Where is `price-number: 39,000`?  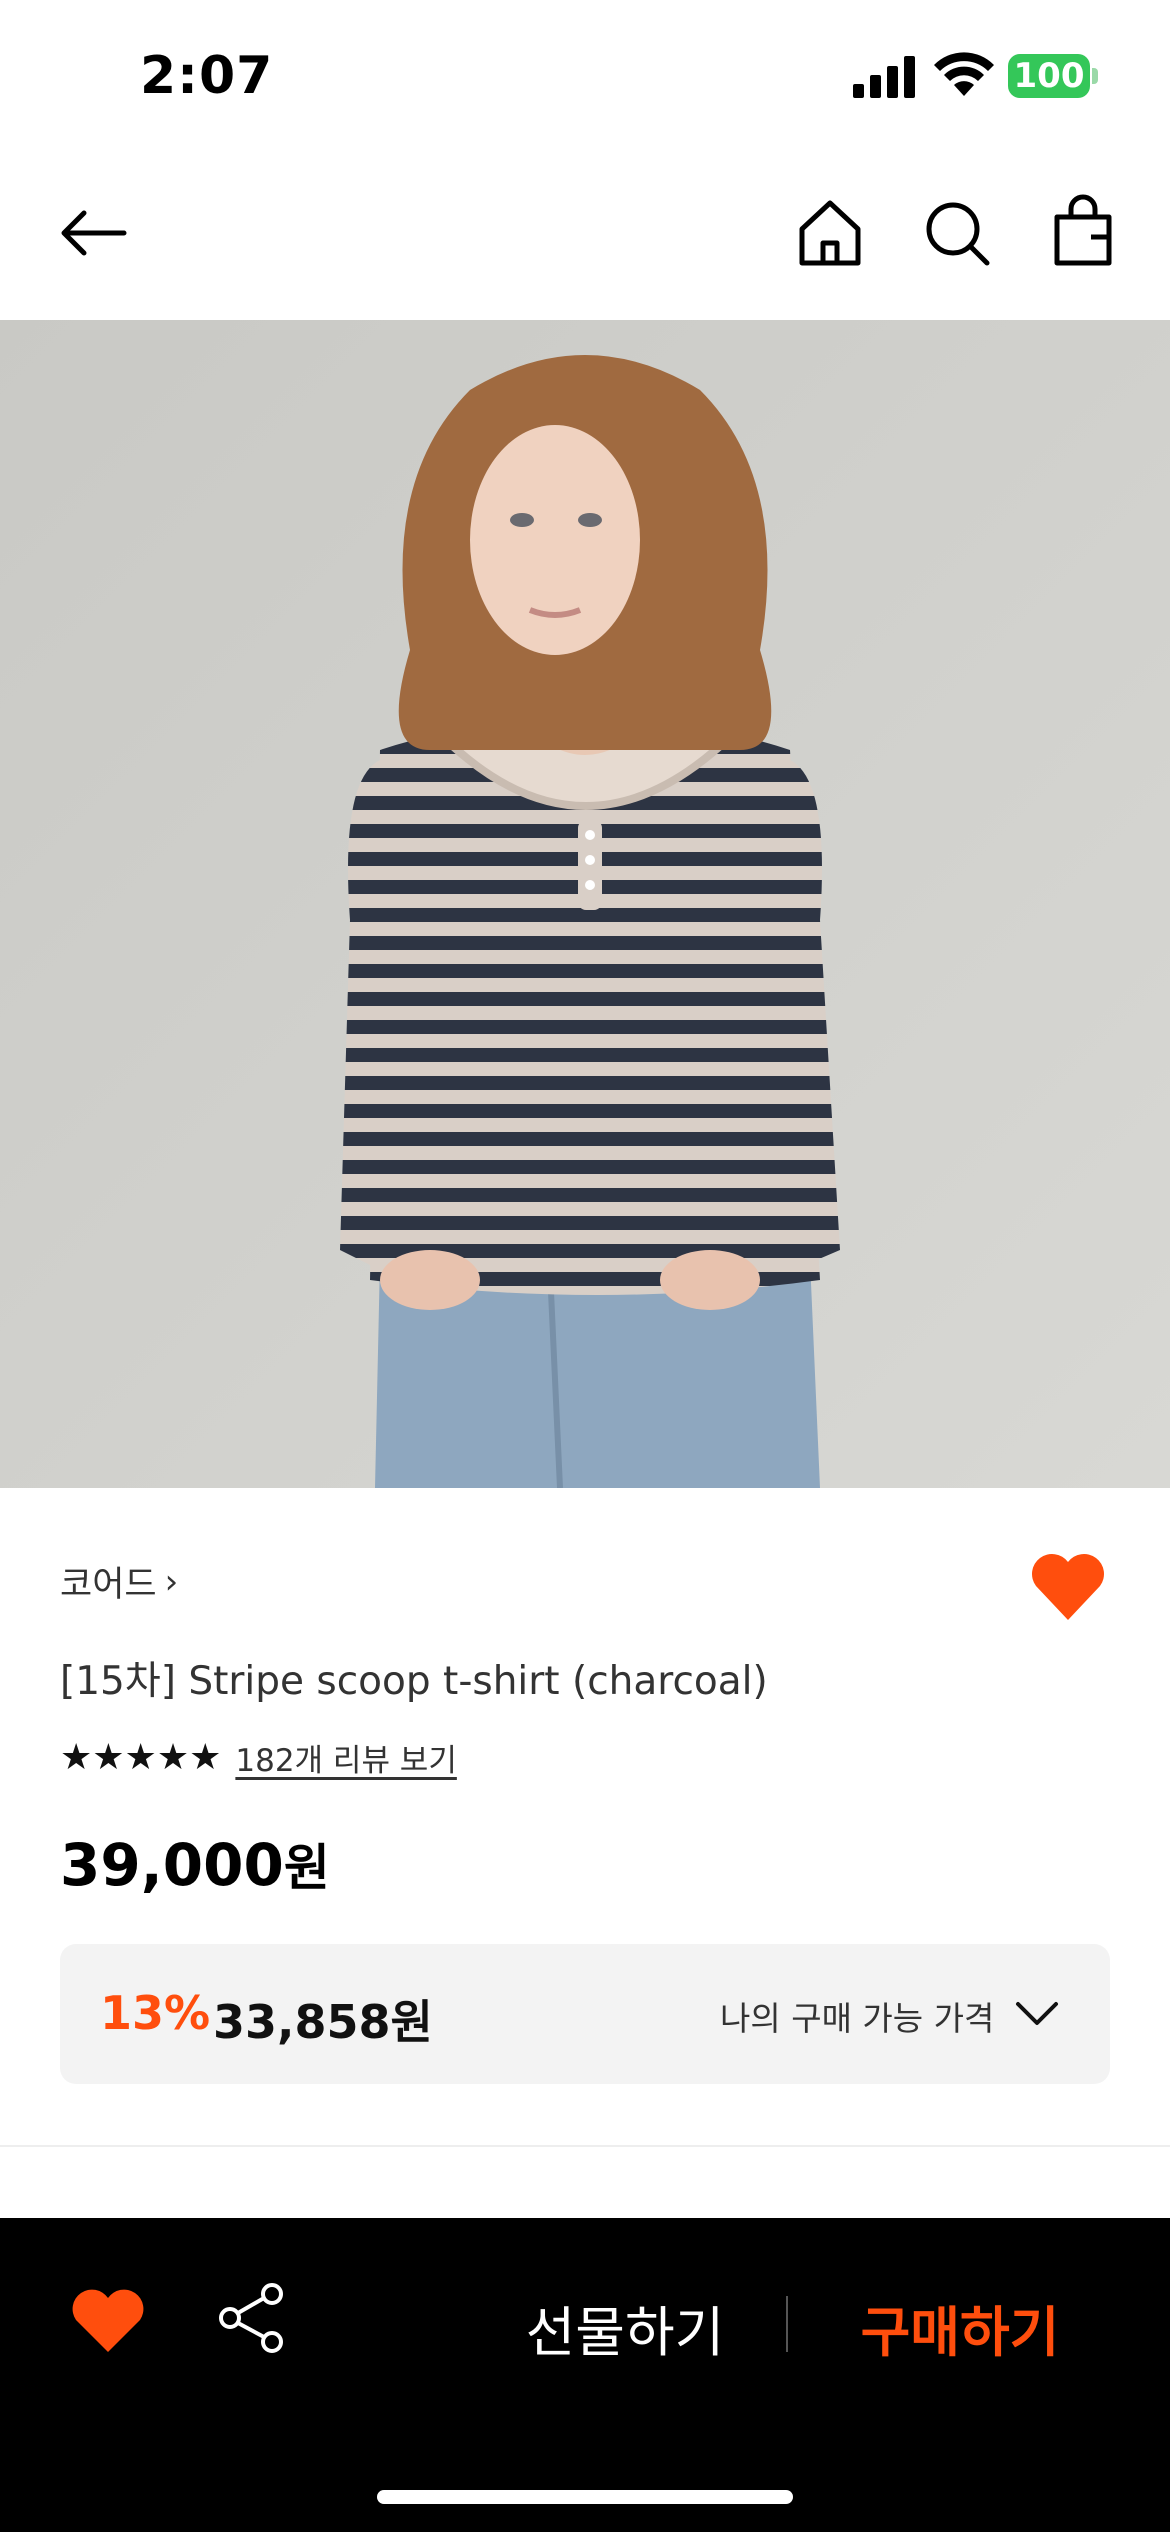
price-number: 39,000 is located at coordinates (172, 1865).